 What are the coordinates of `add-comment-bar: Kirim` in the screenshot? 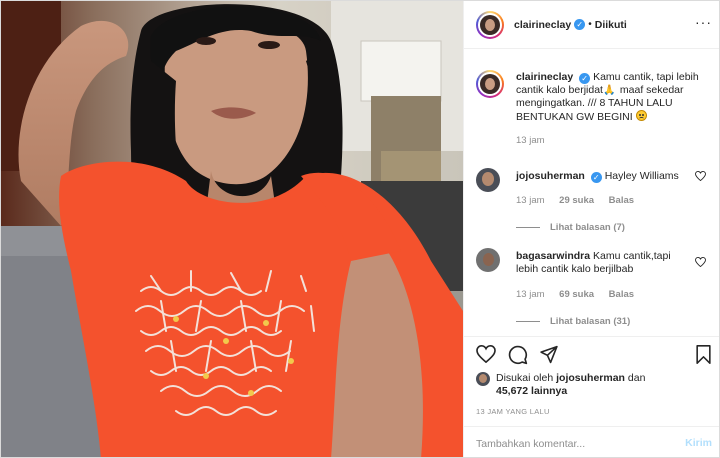 It's located at (591, 441).